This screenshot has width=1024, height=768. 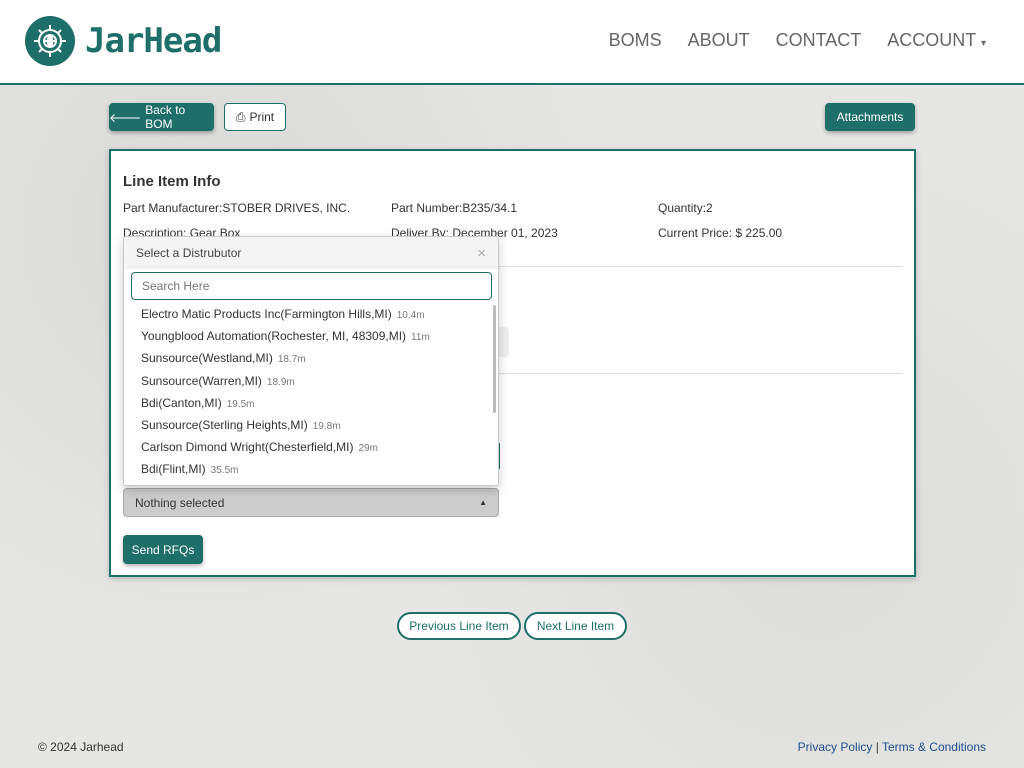 What do you see at coordinates (240, 116) in the screenshot?
I see `printer-icon: ⎙` at bounding box center [240, 116].